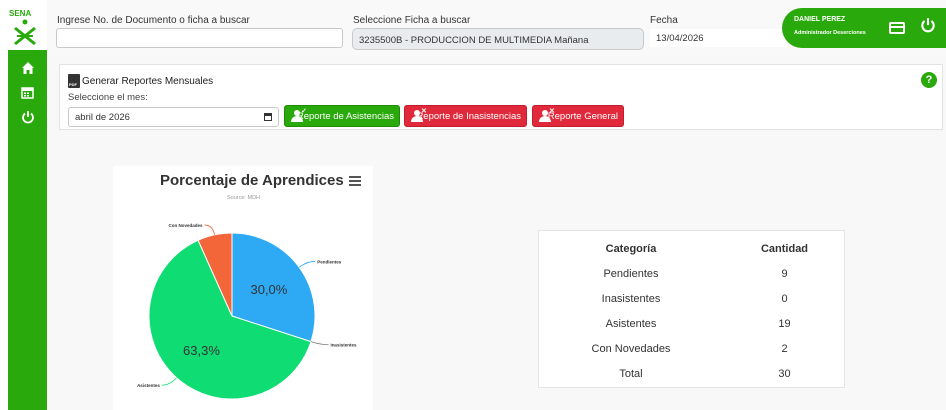 This screenshot has width=946, height=410. I want to click on report-asistencias-button: ✓ Reporte de Asistencias, so click(342, 116).